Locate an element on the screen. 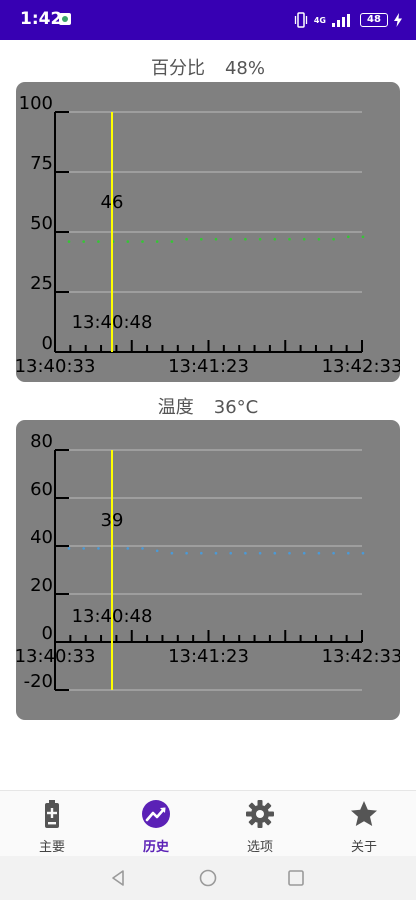 Image resolution: width=416 pixels, height=900 pixels. status-icons: 4G 48 is located at coordinates (348, 20).